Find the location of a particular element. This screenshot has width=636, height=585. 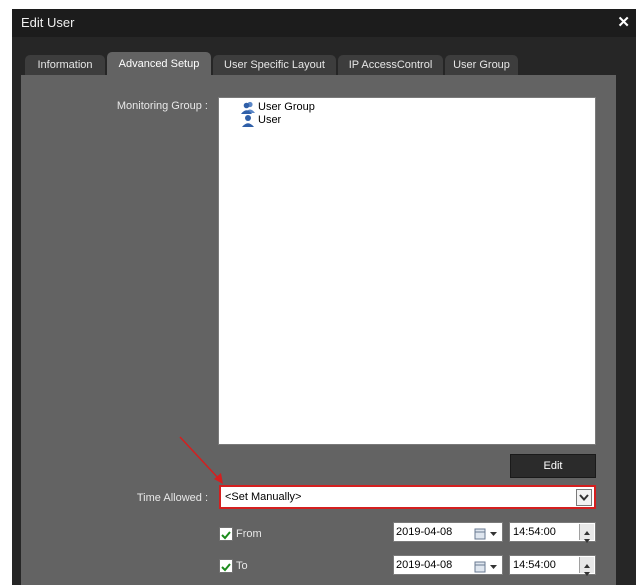

from-date-value: 2019-04-08 is located at coordinates (424, 532).